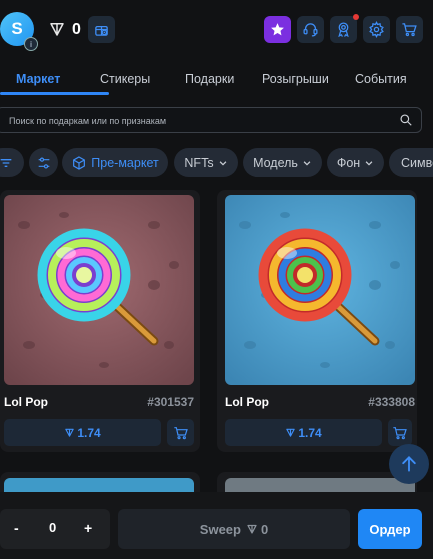  I want to click on header: S i 0, so click(216, 30).